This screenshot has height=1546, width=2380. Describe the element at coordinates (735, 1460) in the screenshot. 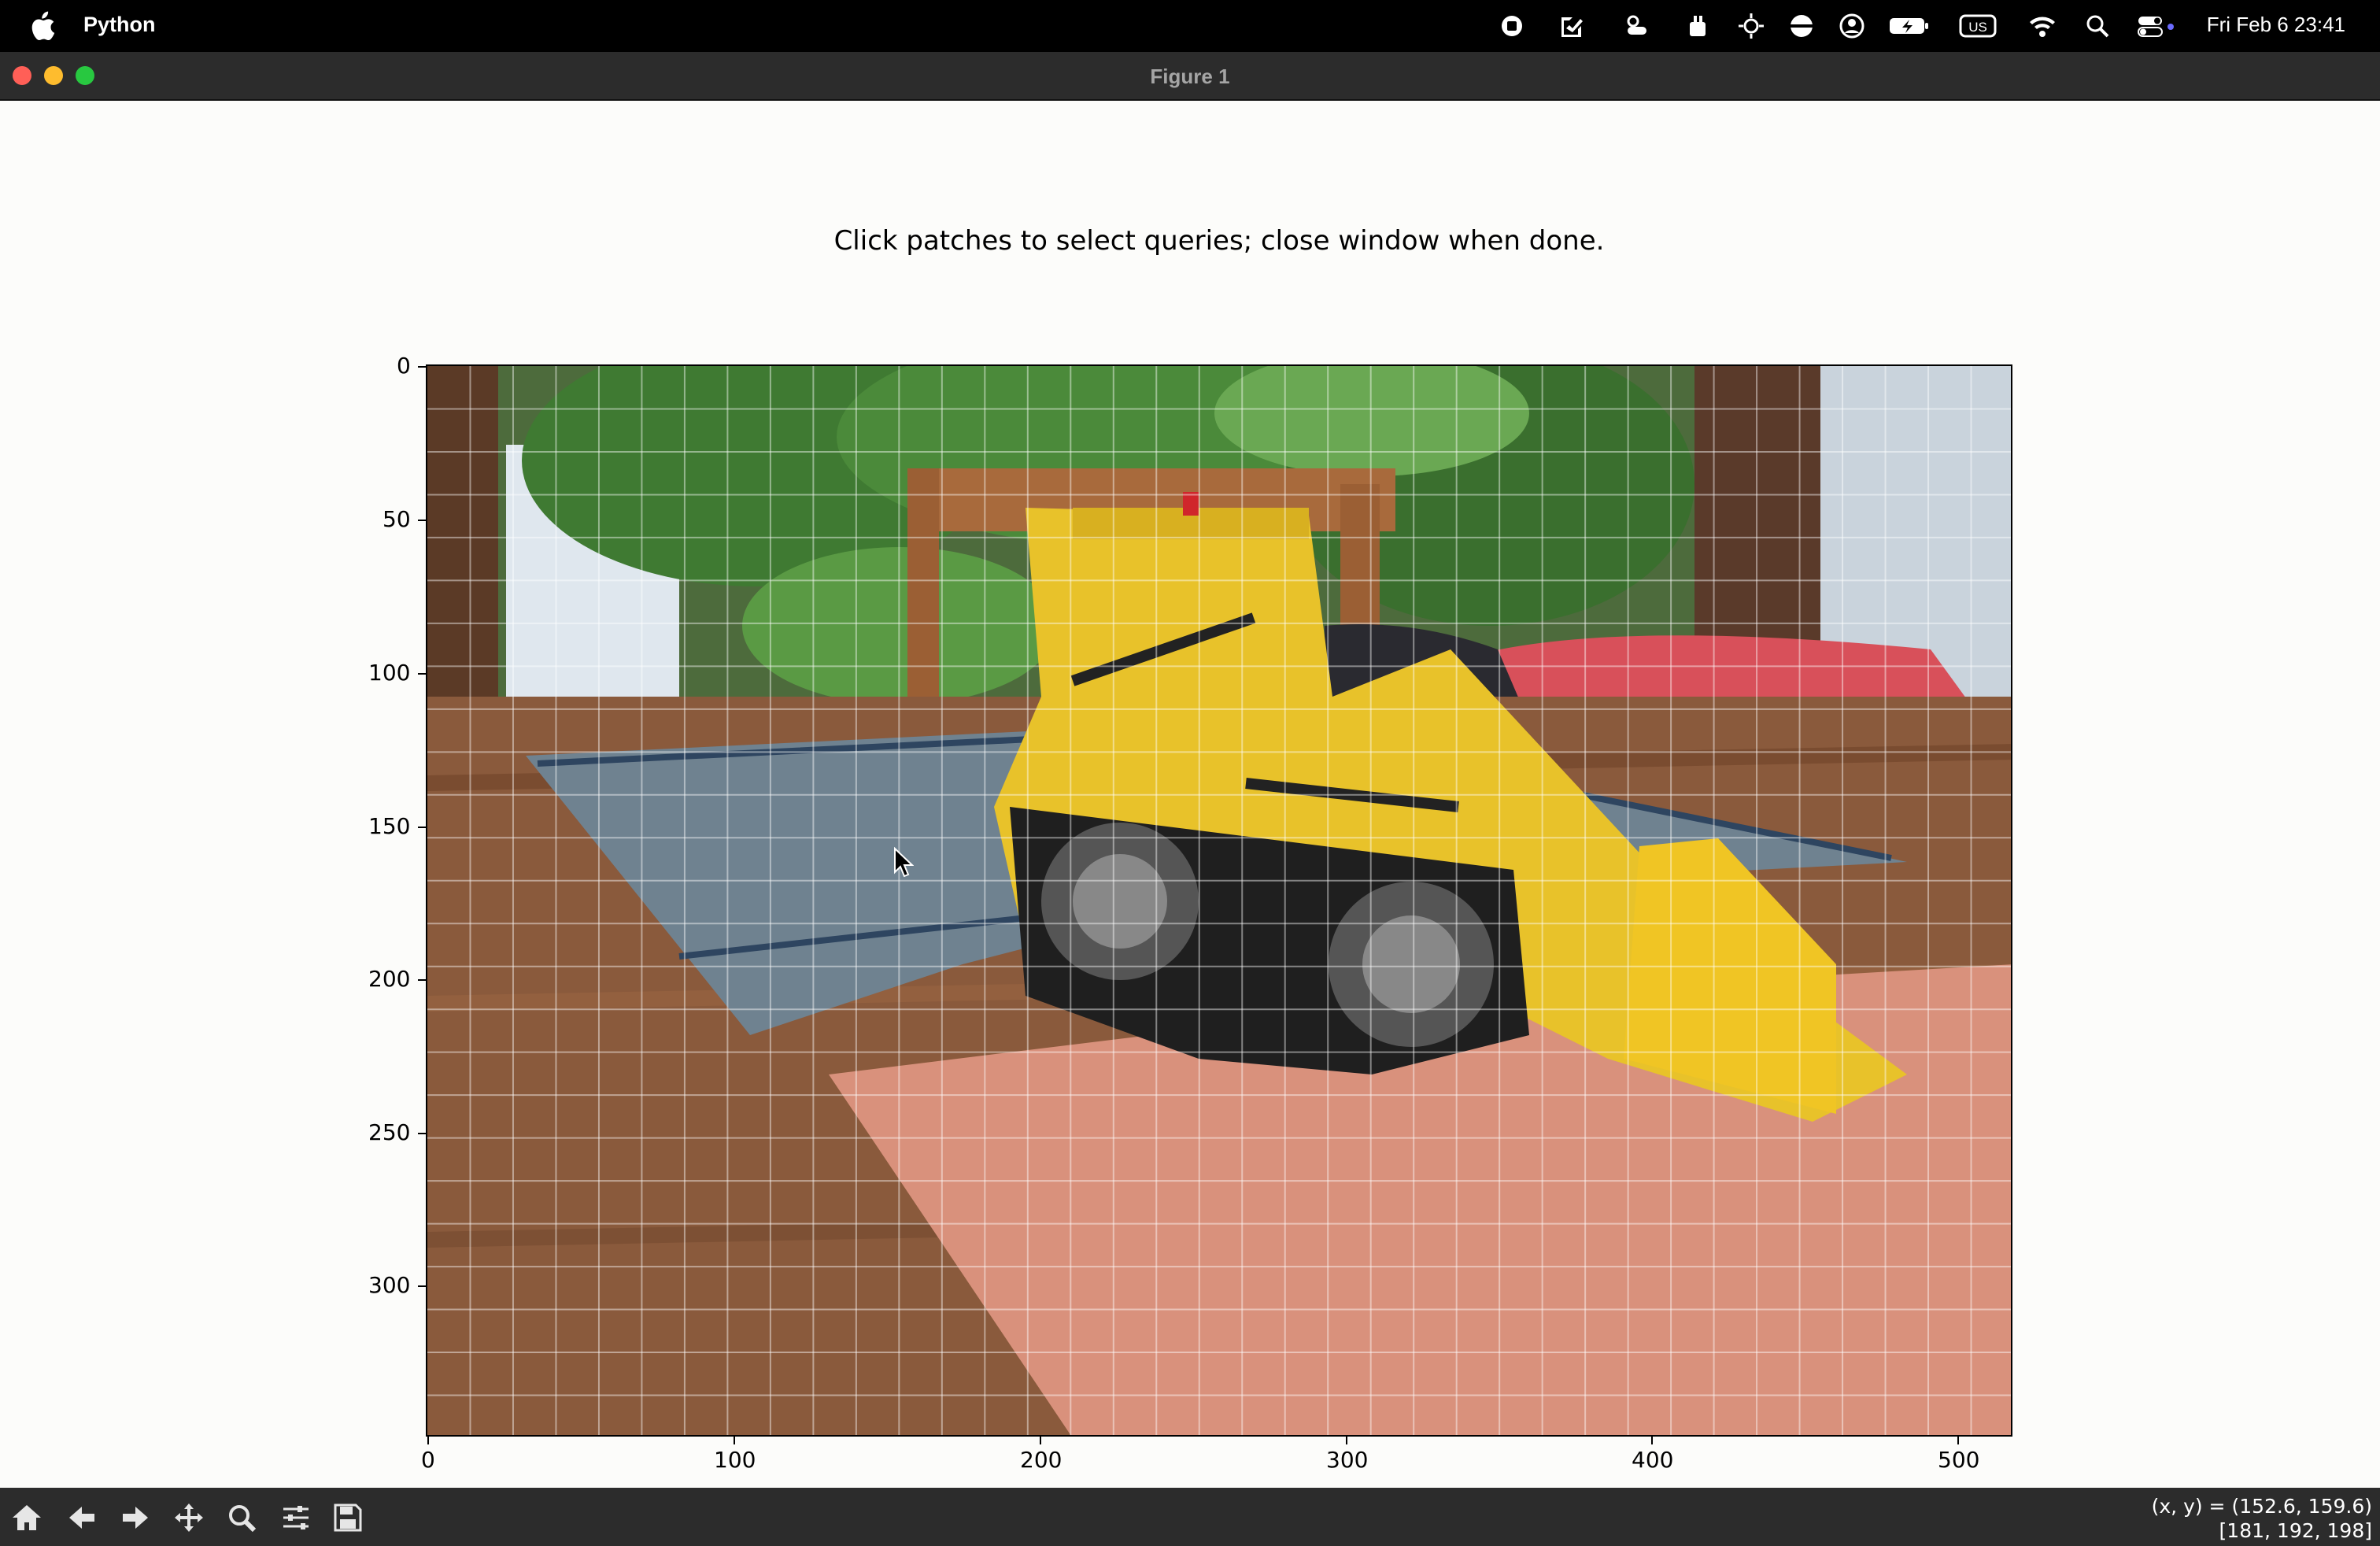

I see `x-tick-label: 100` at that location.